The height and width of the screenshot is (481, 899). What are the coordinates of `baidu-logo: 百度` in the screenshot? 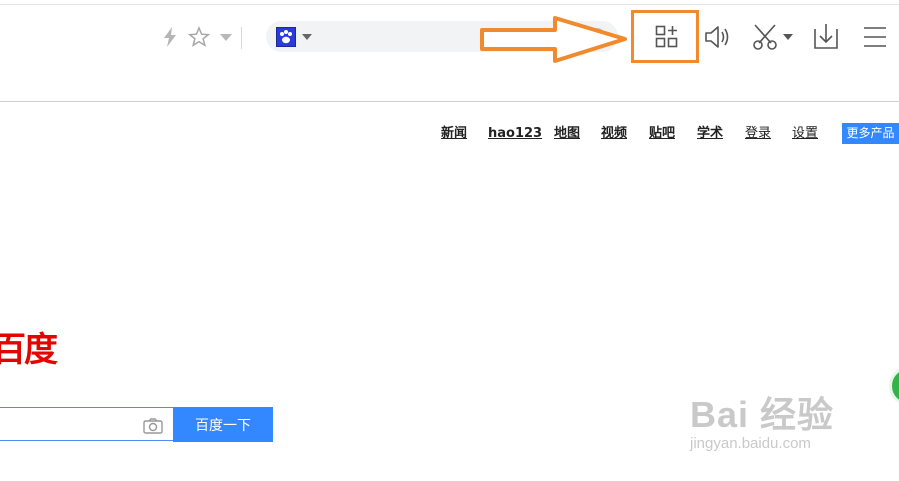 It's located at (29, 350).